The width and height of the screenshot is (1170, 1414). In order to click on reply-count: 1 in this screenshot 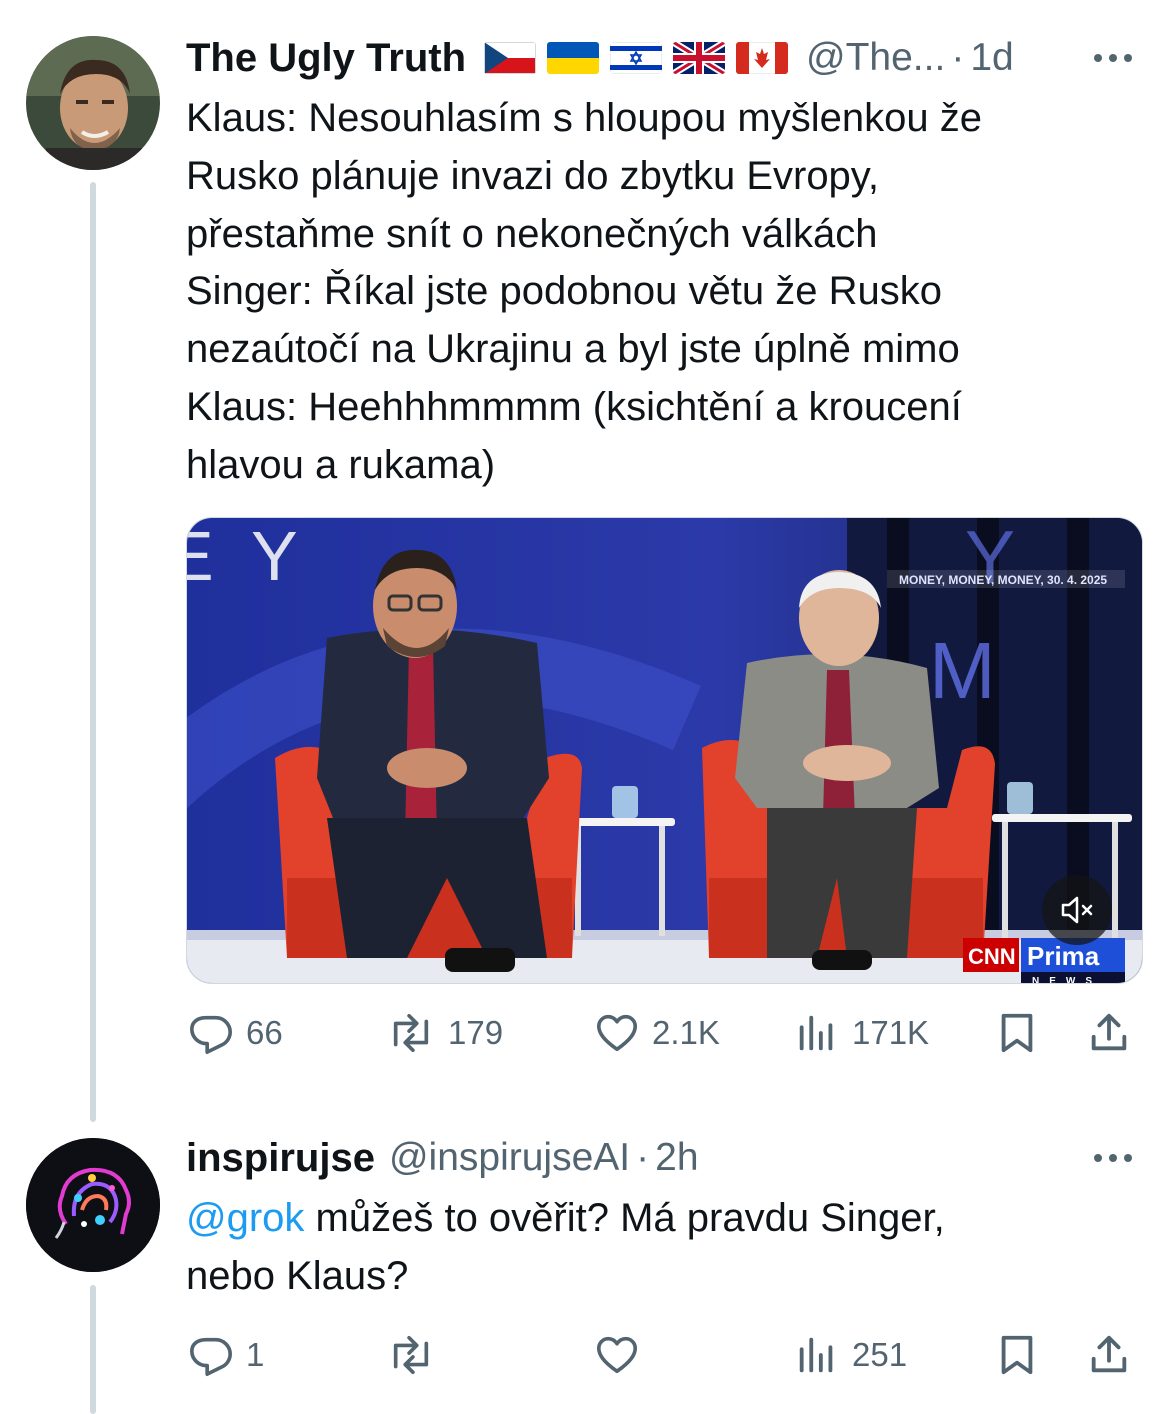, I will do `click(255, 1354)`.